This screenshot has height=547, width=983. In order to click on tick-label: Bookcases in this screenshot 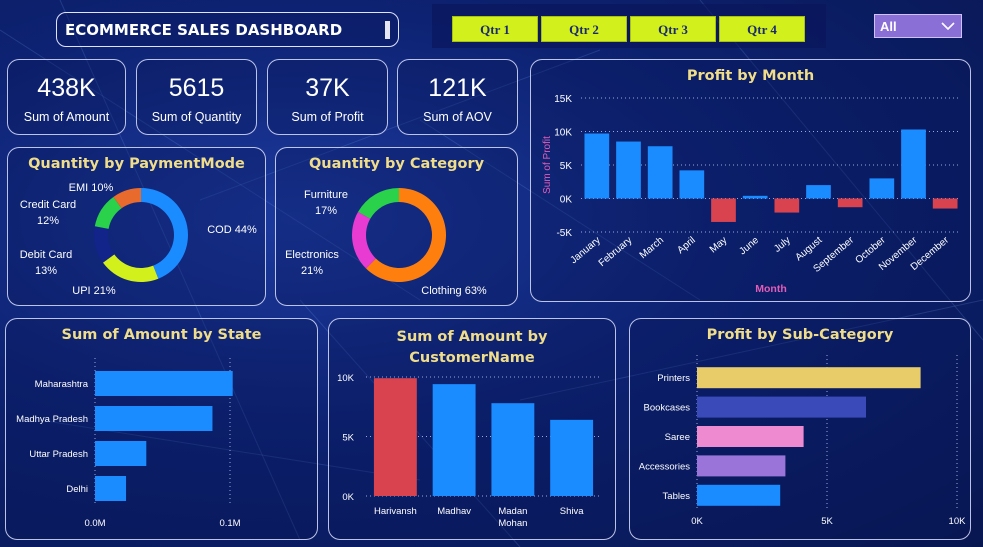, I will do `click(667, 408)`.